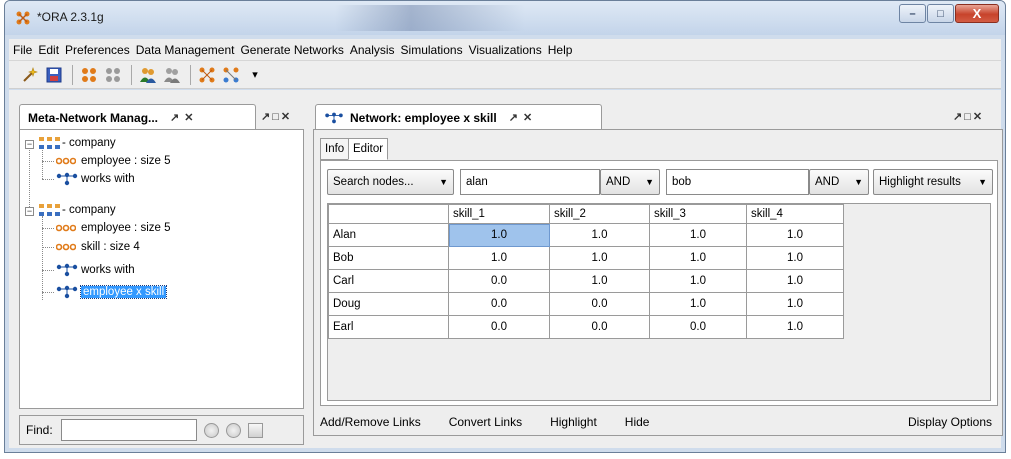  I want to click on tab-info: Info, so click(335, 149).